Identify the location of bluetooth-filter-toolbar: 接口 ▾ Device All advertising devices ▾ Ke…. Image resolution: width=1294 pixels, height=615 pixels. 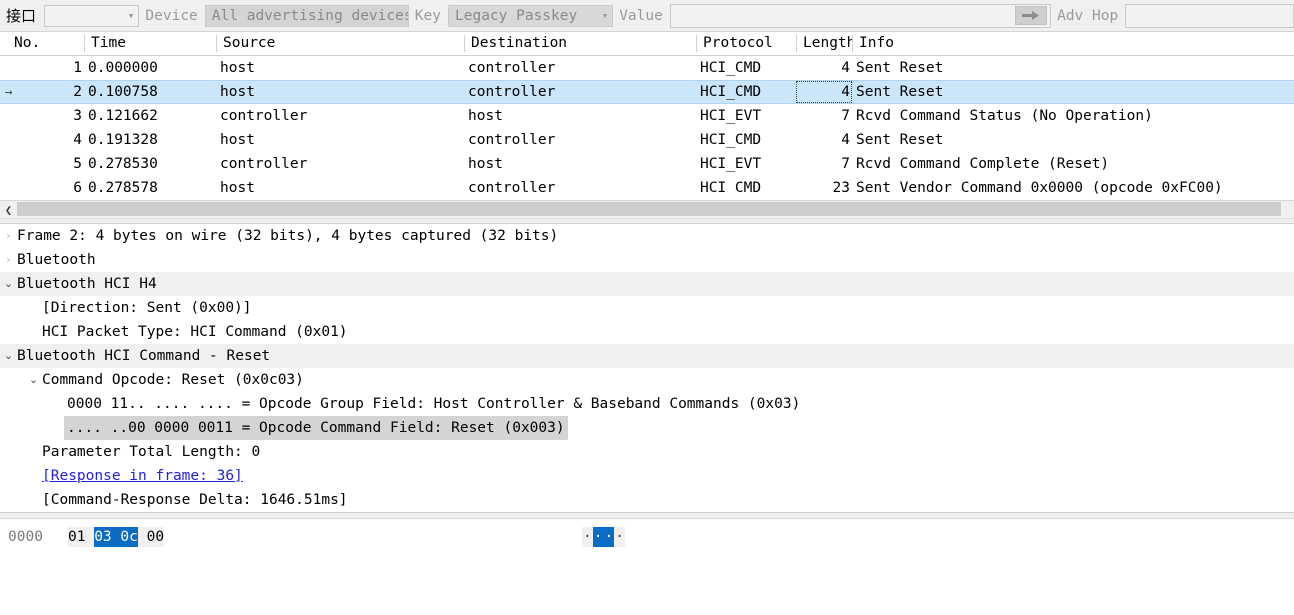
(647, 16).